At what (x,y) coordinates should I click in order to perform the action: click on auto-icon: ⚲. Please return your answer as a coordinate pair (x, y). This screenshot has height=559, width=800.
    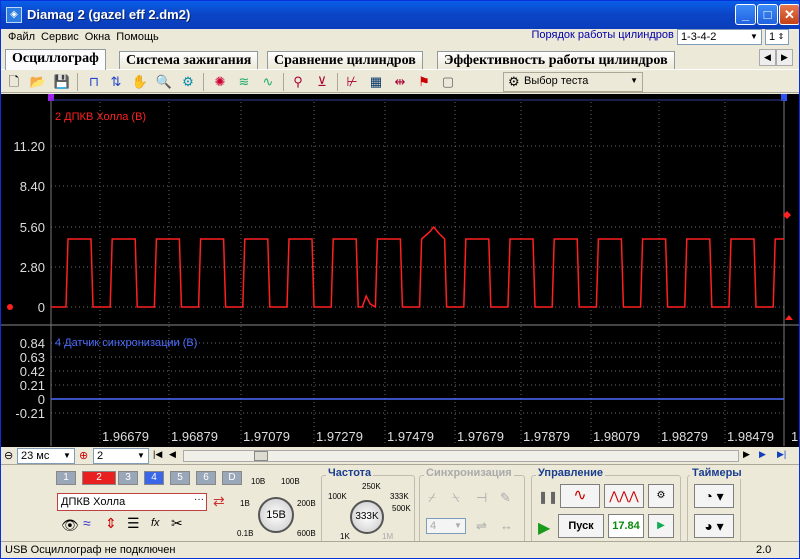
    Looking at the image, I should click on (298, 82).